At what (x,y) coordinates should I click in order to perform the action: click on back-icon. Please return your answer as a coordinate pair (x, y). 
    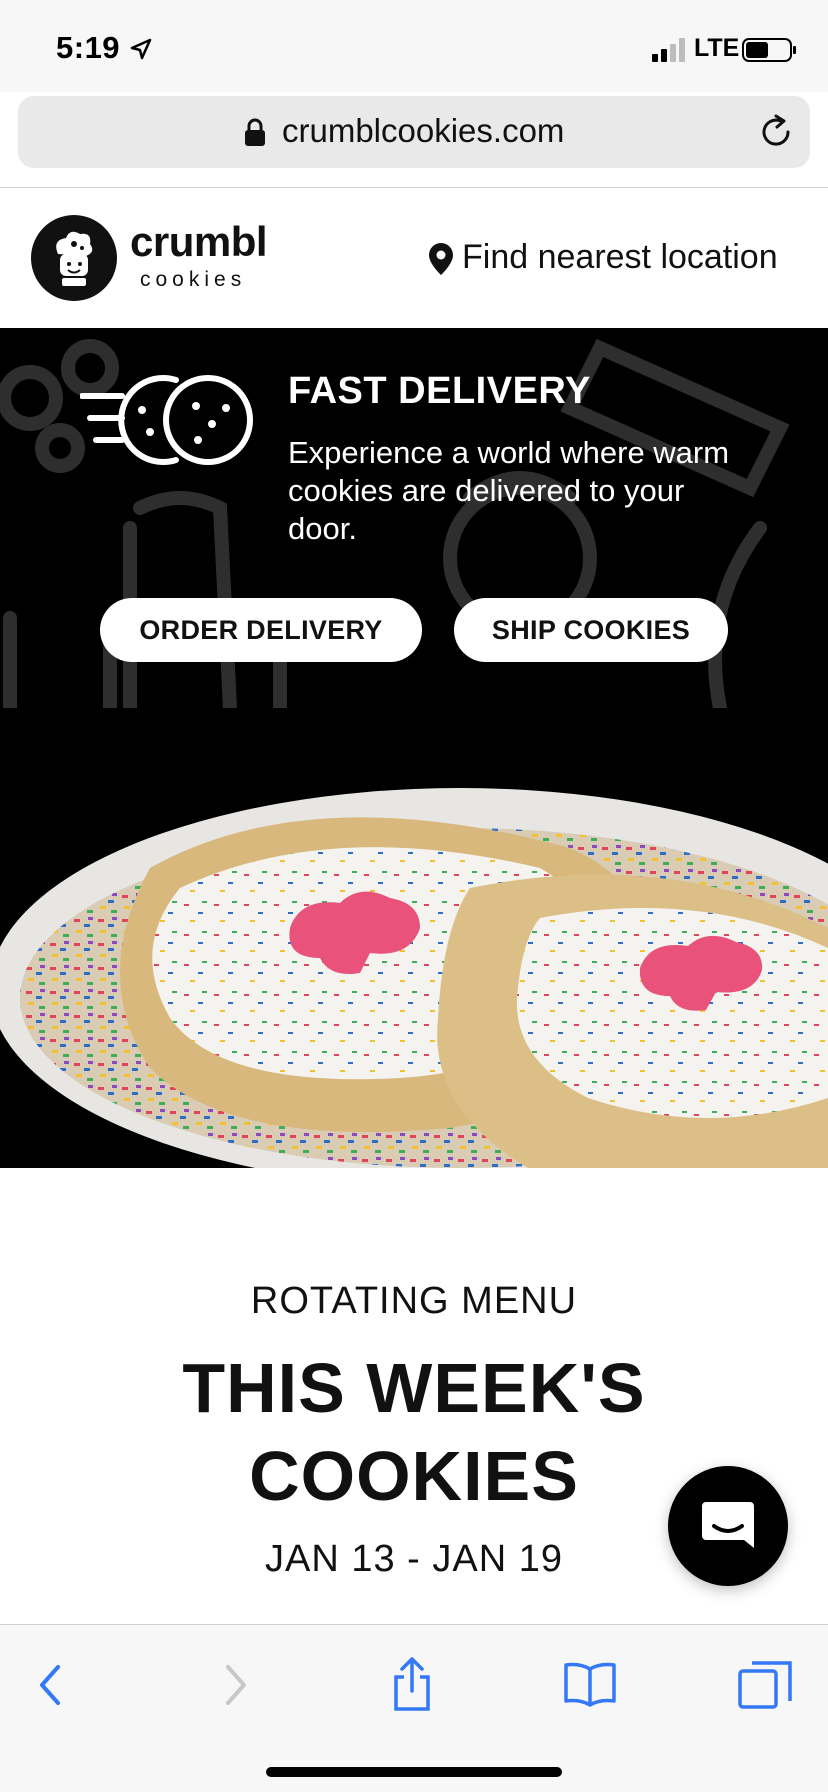
    Looking at the image, I should click on (52, 1685).